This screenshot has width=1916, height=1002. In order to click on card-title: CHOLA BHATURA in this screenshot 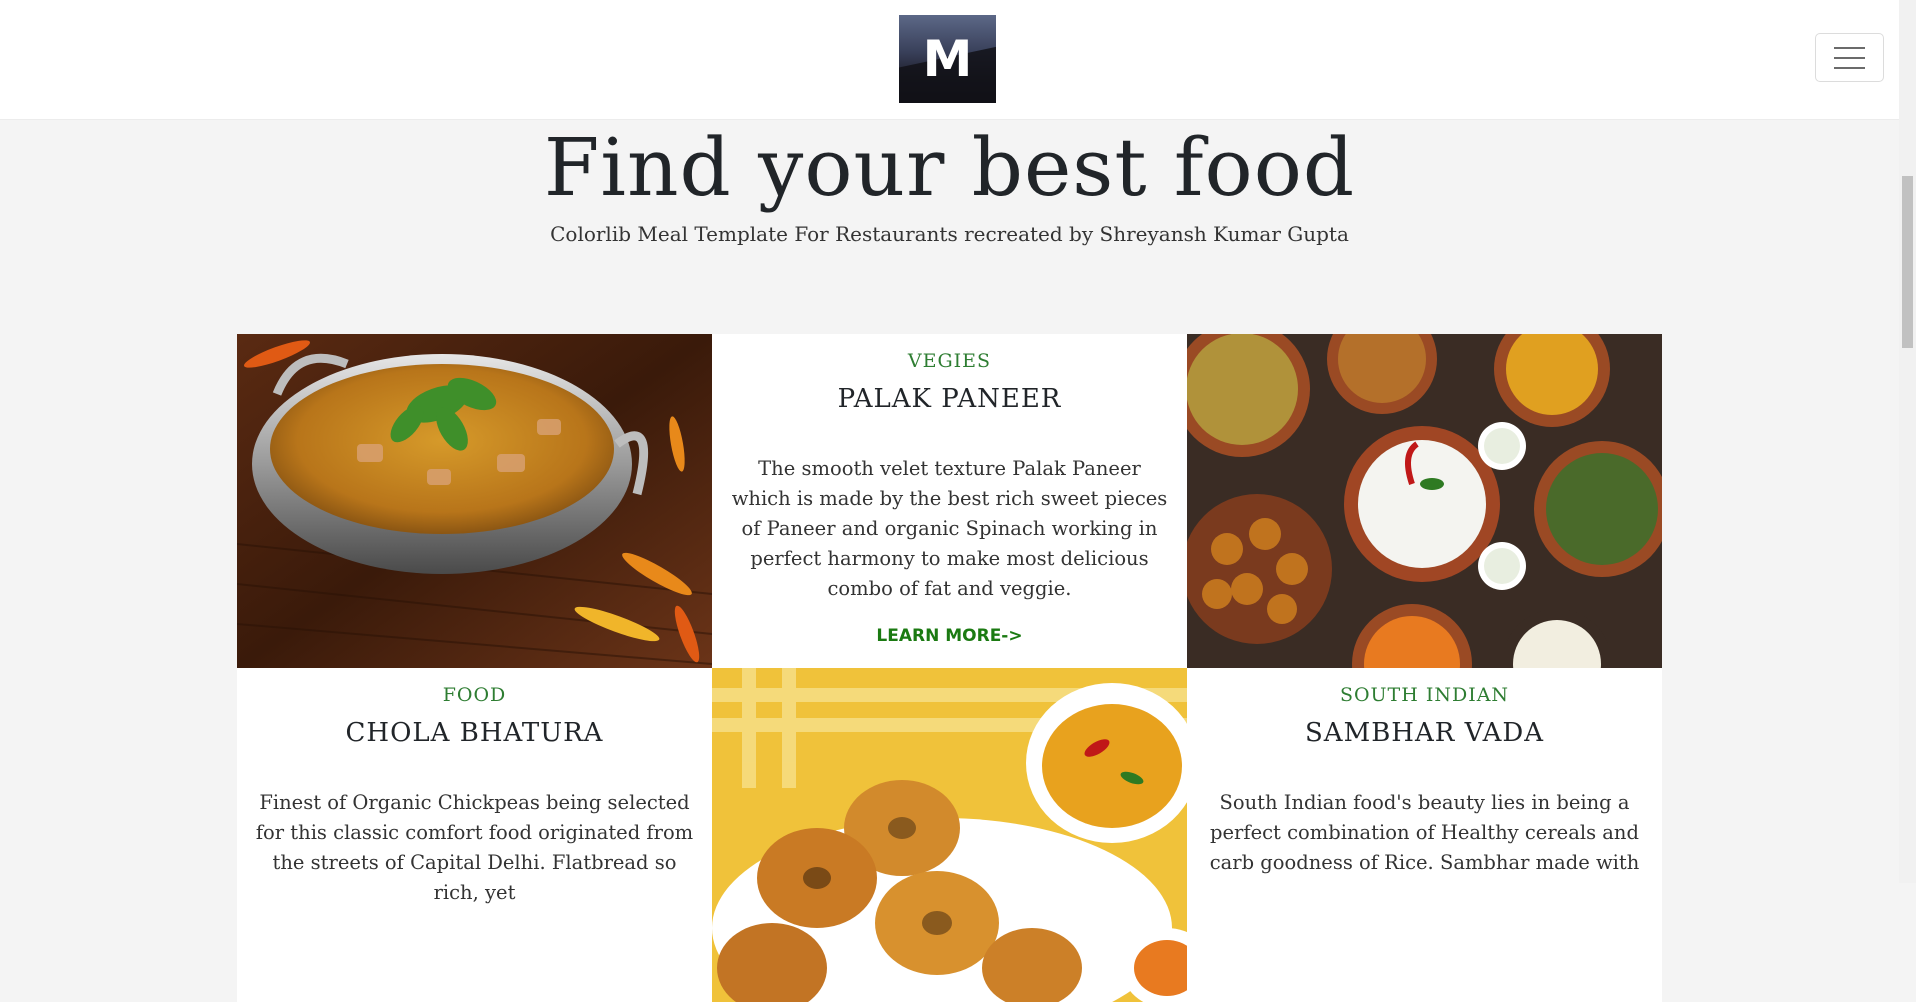, I will do `click(474, 733)`.